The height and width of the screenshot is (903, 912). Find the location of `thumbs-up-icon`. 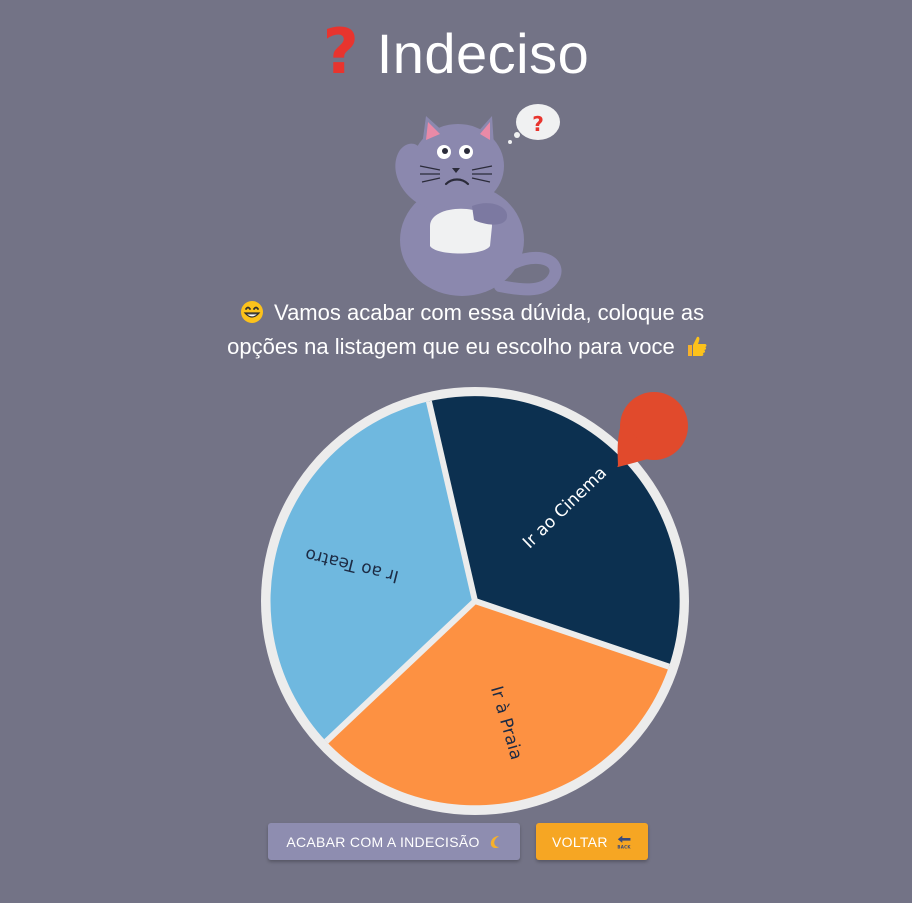

thumbs-up-icon is located at coordinates (697, 346).